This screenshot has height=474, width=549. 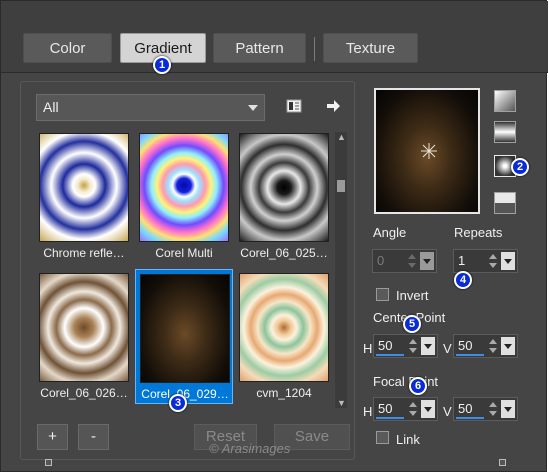 I want to click on invert-label: Invert, so click(x=412, y=295).